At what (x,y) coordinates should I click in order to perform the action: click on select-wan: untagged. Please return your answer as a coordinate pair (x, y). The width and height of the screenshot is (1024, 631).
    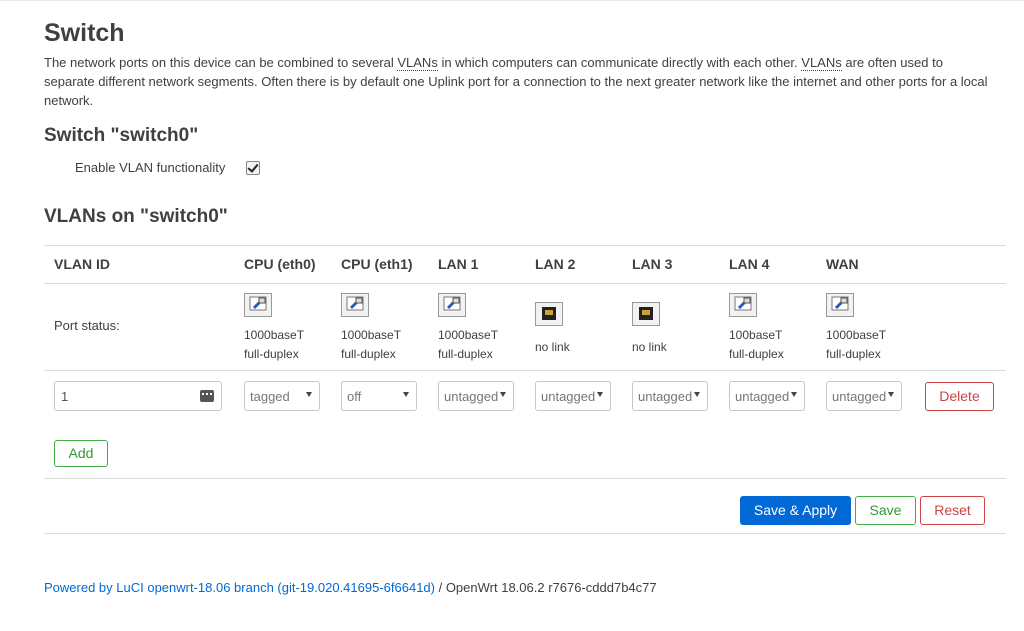
    Looking at the image, I should click on (864, 396).